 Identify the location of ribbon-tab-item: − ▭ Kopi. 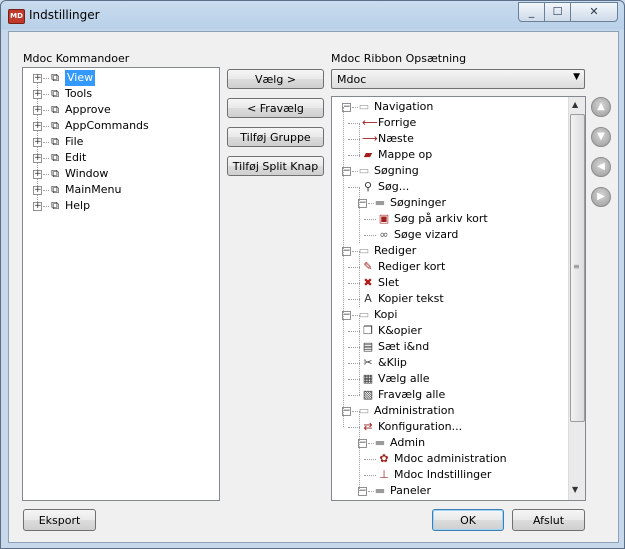
(447, 315).